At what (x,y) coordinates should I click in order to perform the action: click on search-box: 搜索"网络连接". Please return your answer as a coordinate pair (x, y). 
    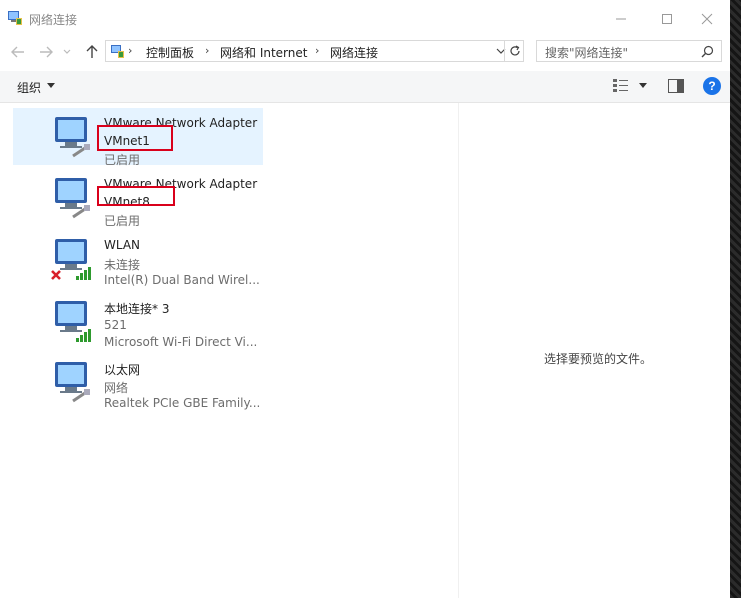
    Looking at the image, I should click on (629, 51).